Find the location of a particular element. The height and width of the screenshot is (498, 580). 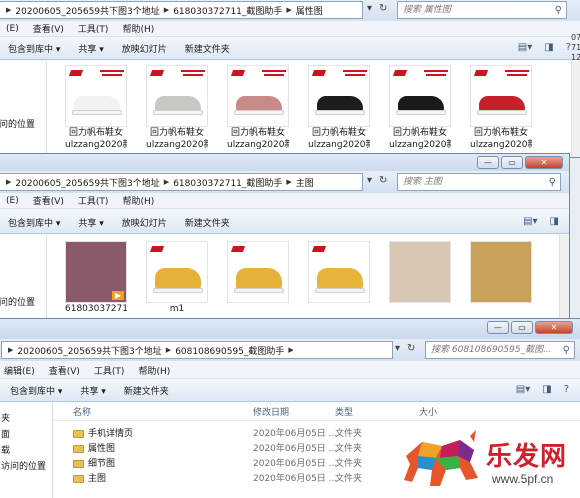

file-item: ▶ 618030372711_ is located at coordinates (96, 278).